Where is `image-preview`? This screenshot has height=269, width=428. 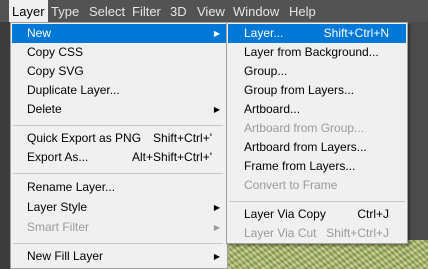 image-preview is located at coordinates (327, 254).